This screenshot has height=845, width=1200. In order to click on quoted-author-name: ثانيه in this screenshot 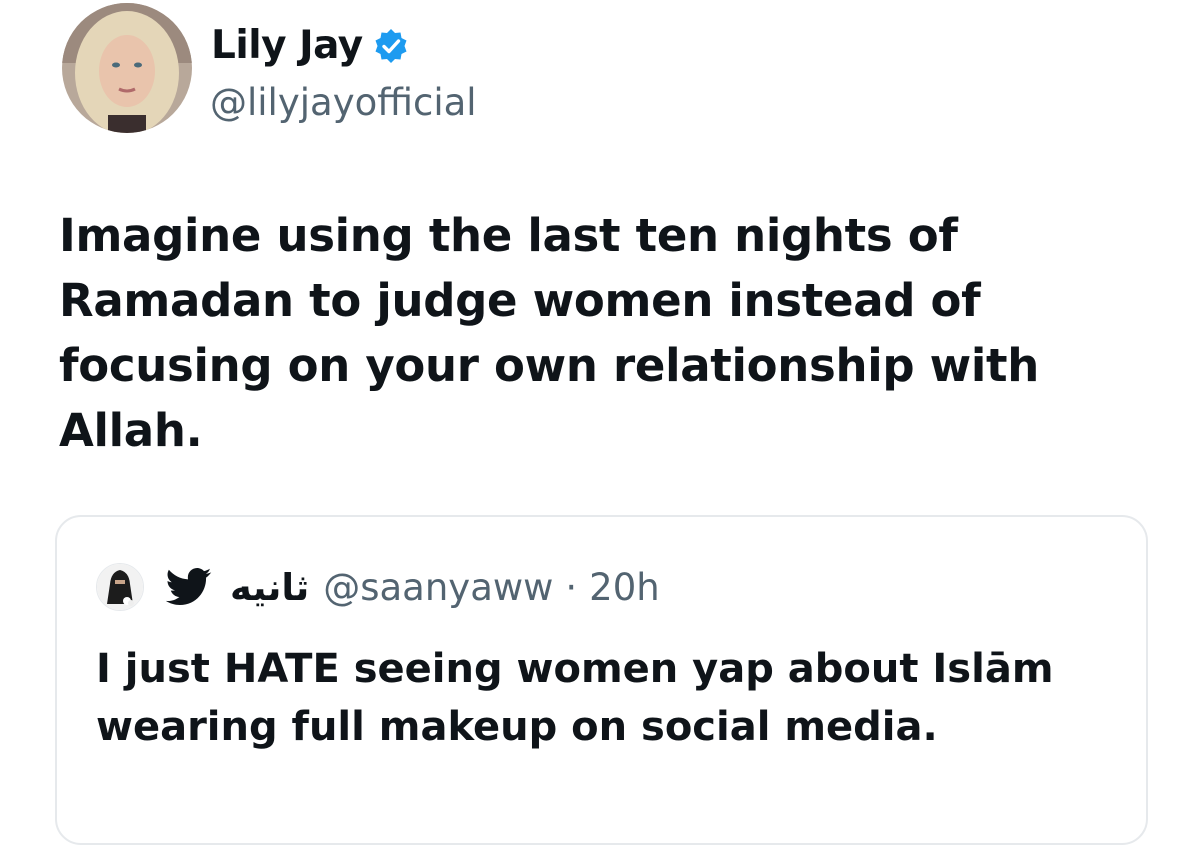, I will do `click(235, 587)`.